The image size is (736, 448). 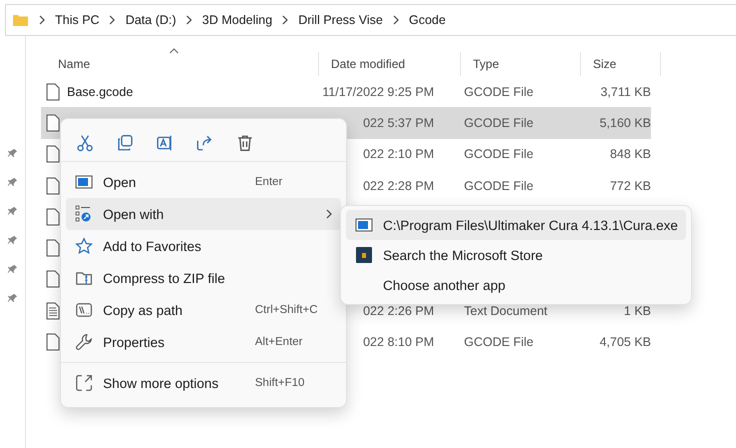 What do you see at coordinates (398, 154) in the screenshot?
I see `date-modified: 022 2:10 PM` at bounding box center [398, 154].